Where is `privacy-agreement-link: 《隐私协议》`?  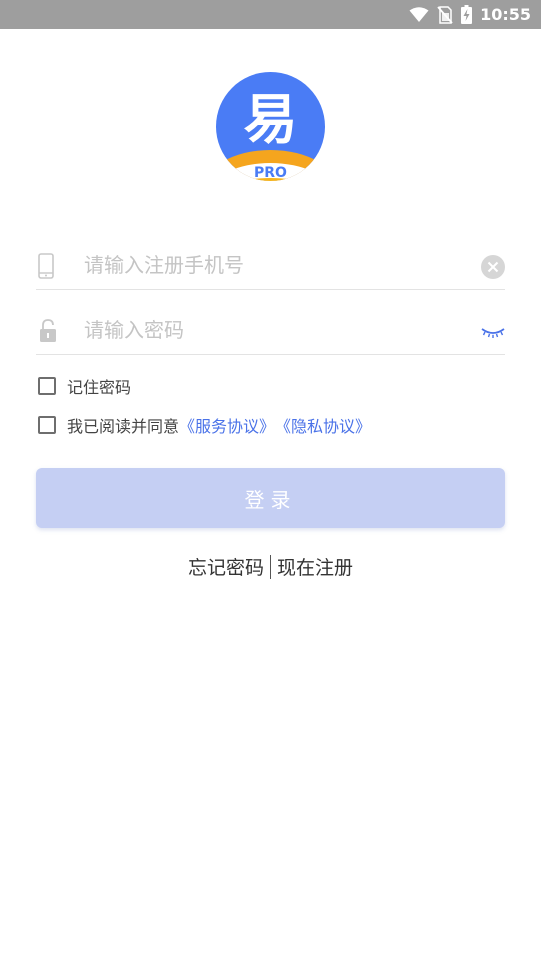
privacy-agreement-link: 《隐私协议》 is located at coordinates (323, 425).